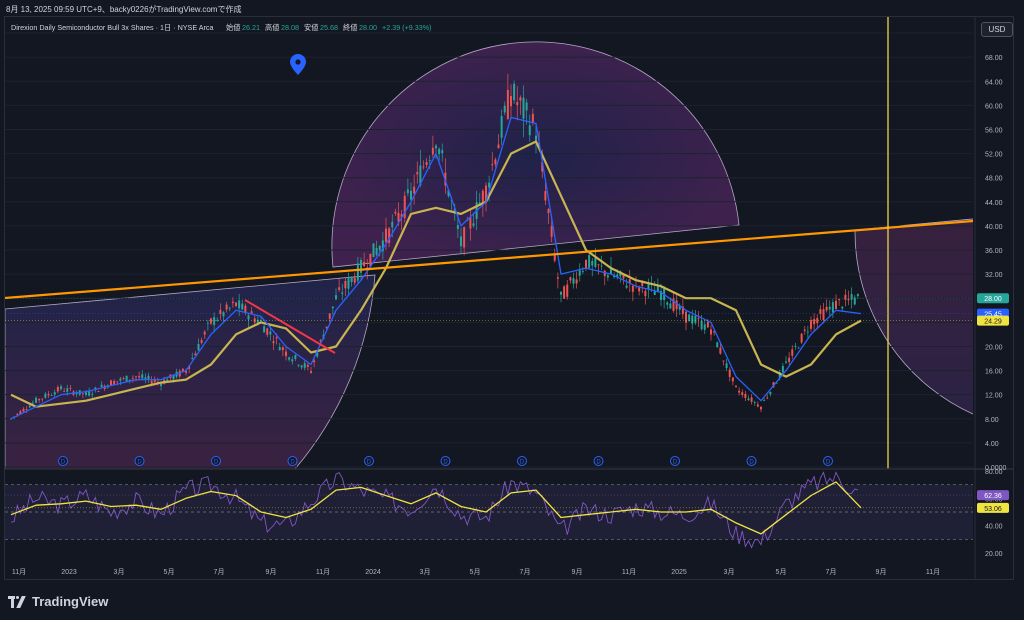 Image resolution: width=1024 pixels, height=620 pixels. What do you see at coordinates (994, 275) in the screenshot?
I see `price-tick-label: 32.00` at bounding box center [994, 275].